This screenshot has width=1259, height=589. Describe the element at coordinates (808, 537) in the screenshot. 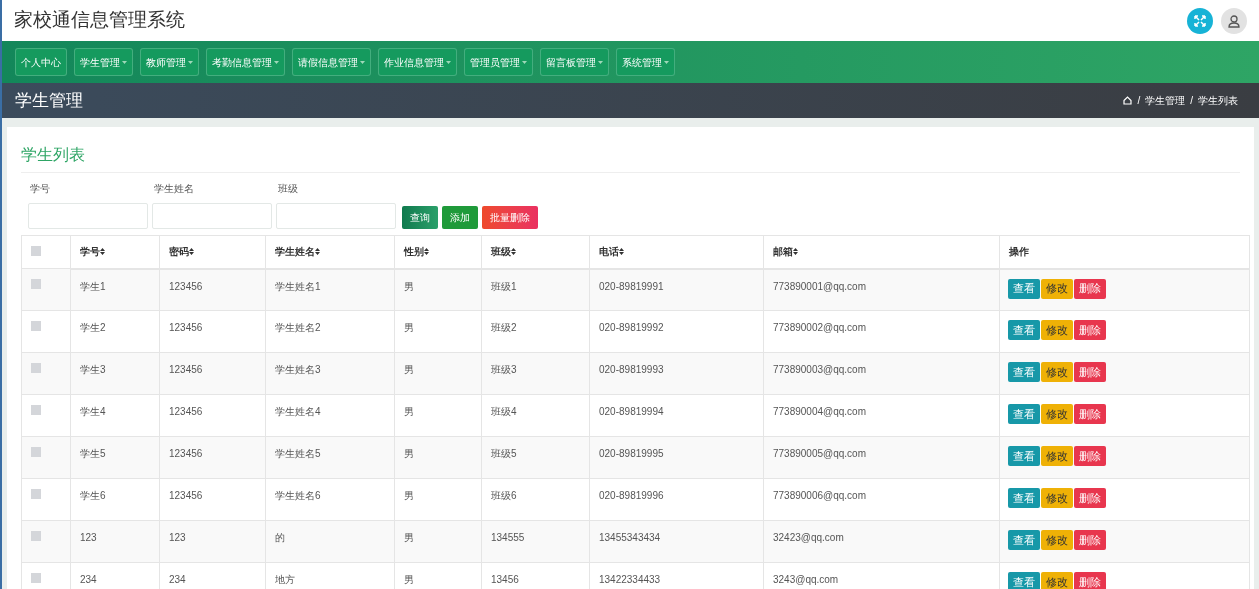

I see `table-cell: 32423@qq.com` at that location.